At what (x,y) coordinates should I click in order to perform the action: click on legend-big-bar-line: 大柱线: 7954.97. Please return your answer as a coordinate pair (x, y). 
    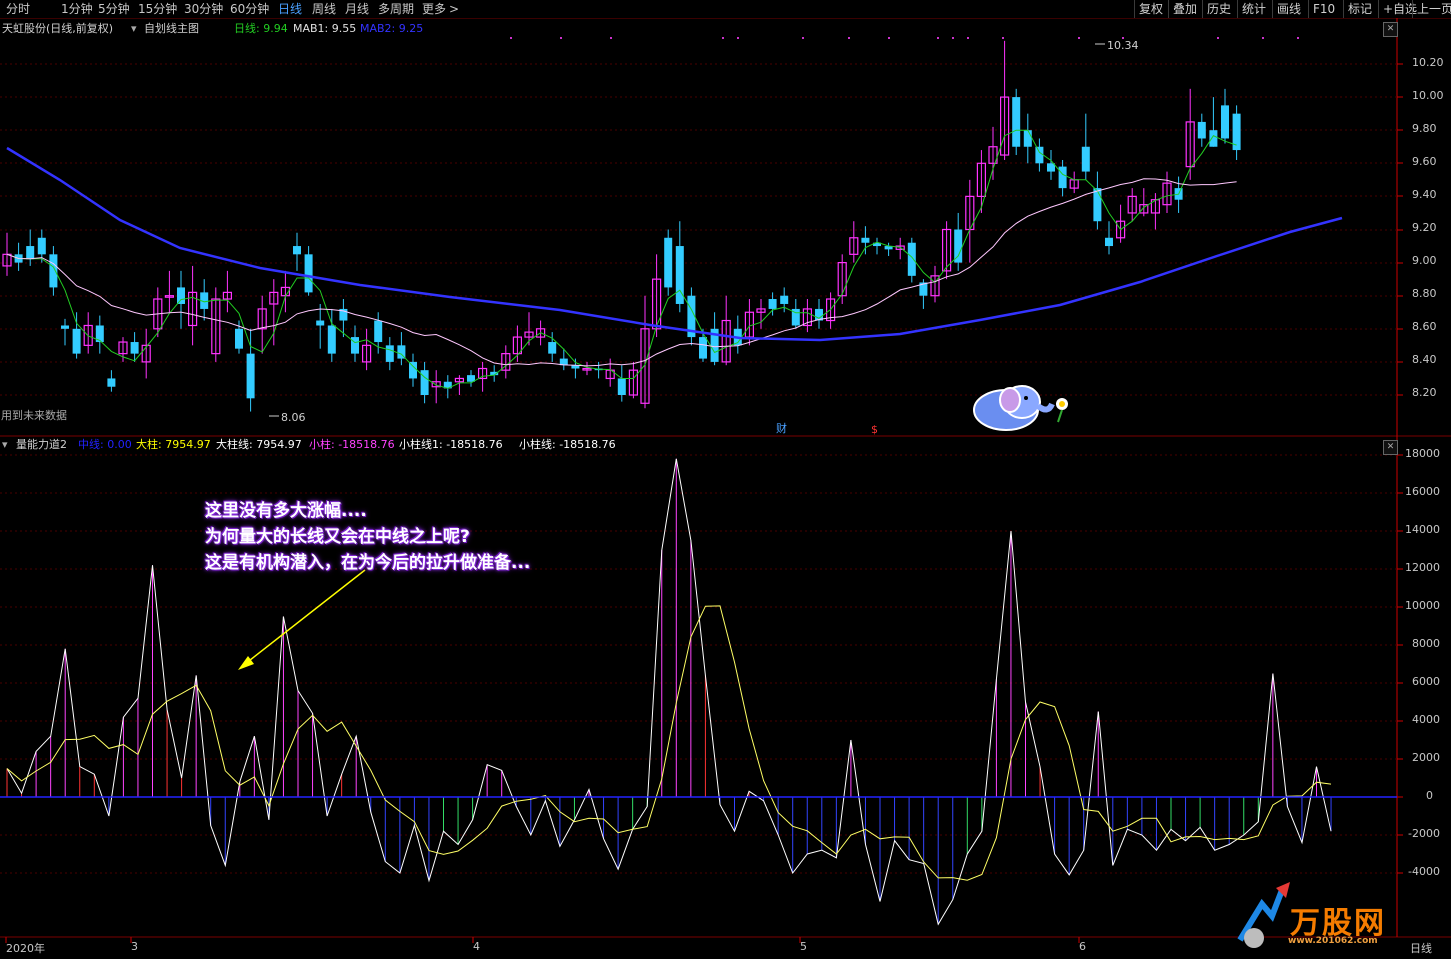
    Looking at the image, I should click on (259, 444).